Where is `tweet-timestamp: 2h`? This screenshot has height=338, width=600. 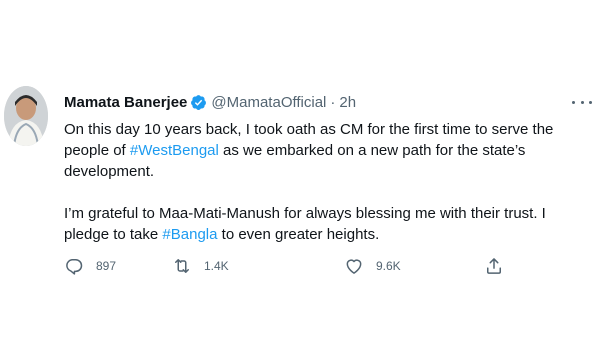
tweet-timestamp: 2h is located at coordinates (347, 102).